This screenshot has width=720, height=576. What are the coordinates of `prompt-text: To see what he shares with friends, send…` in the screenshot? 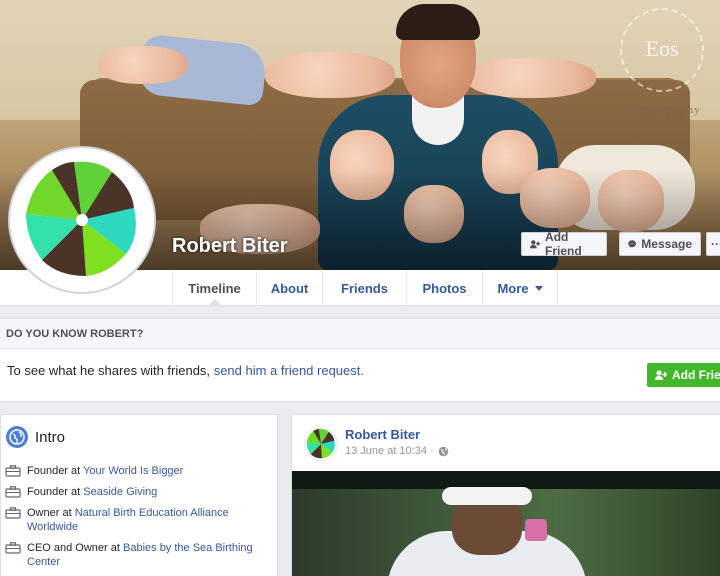 It's located at (185, 370).